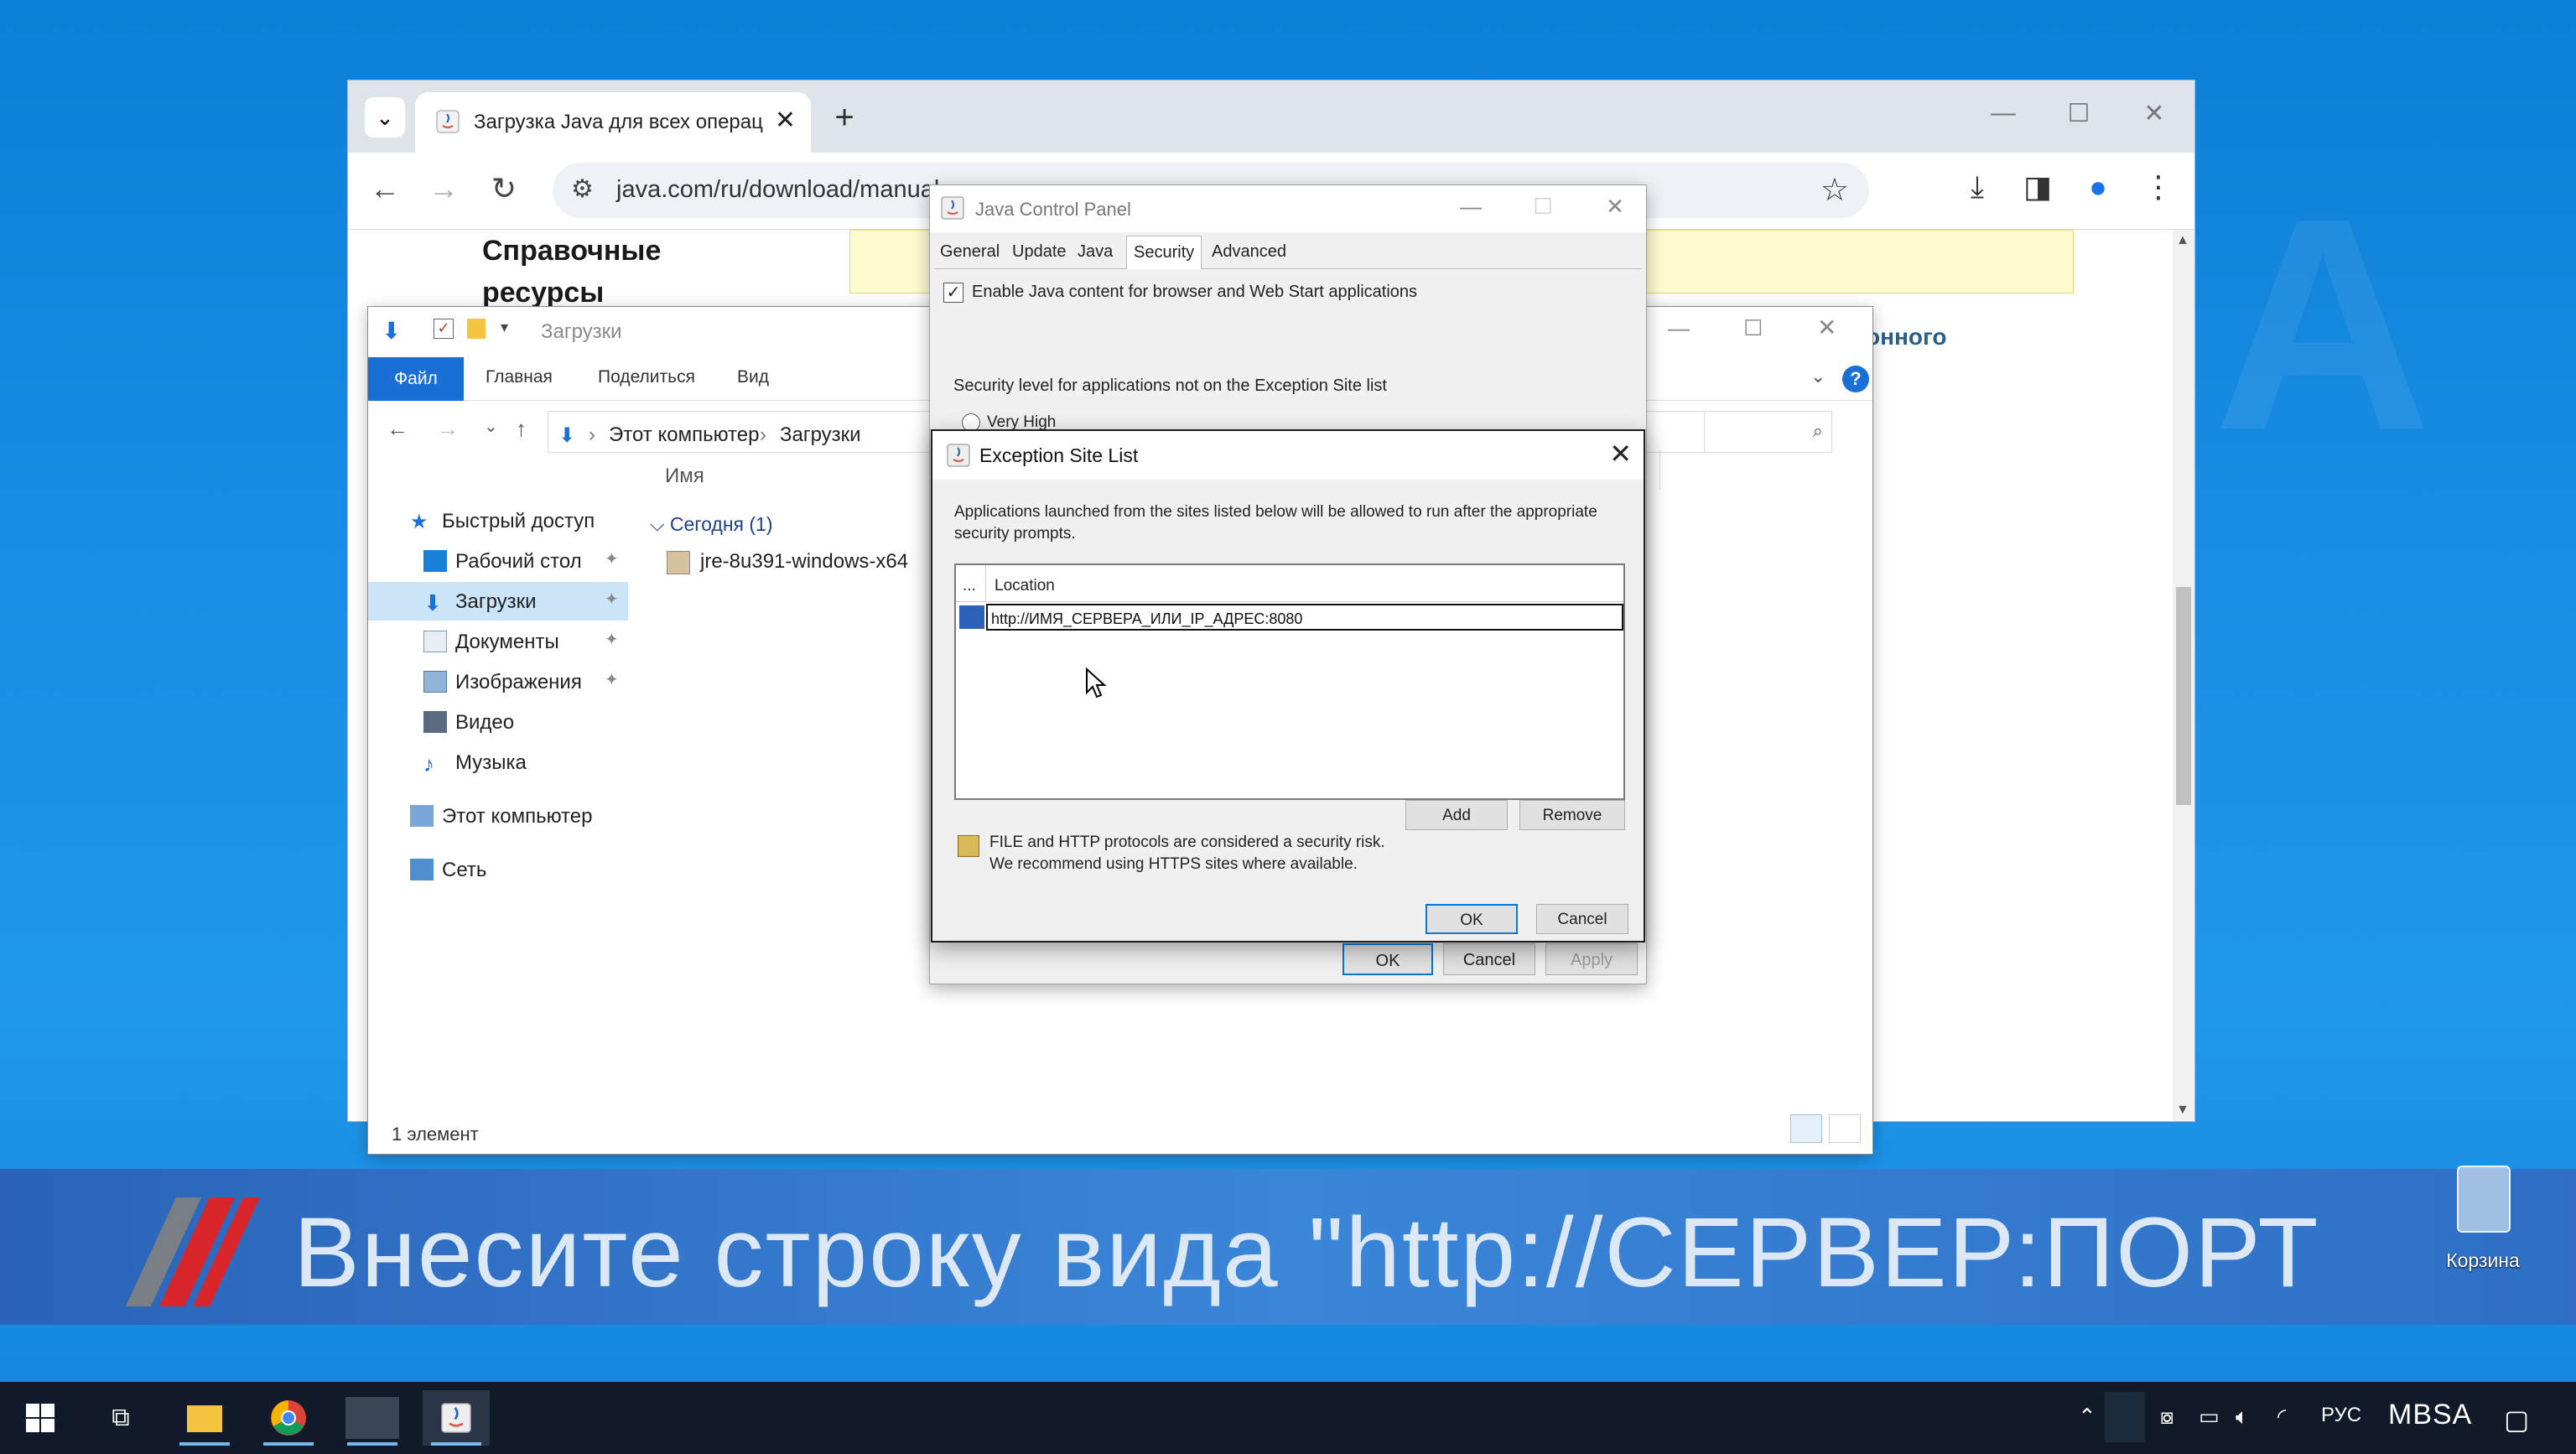 The image size is (2576, 1454). I want to click on esl-ok-button: OK, so click(1472, 919).